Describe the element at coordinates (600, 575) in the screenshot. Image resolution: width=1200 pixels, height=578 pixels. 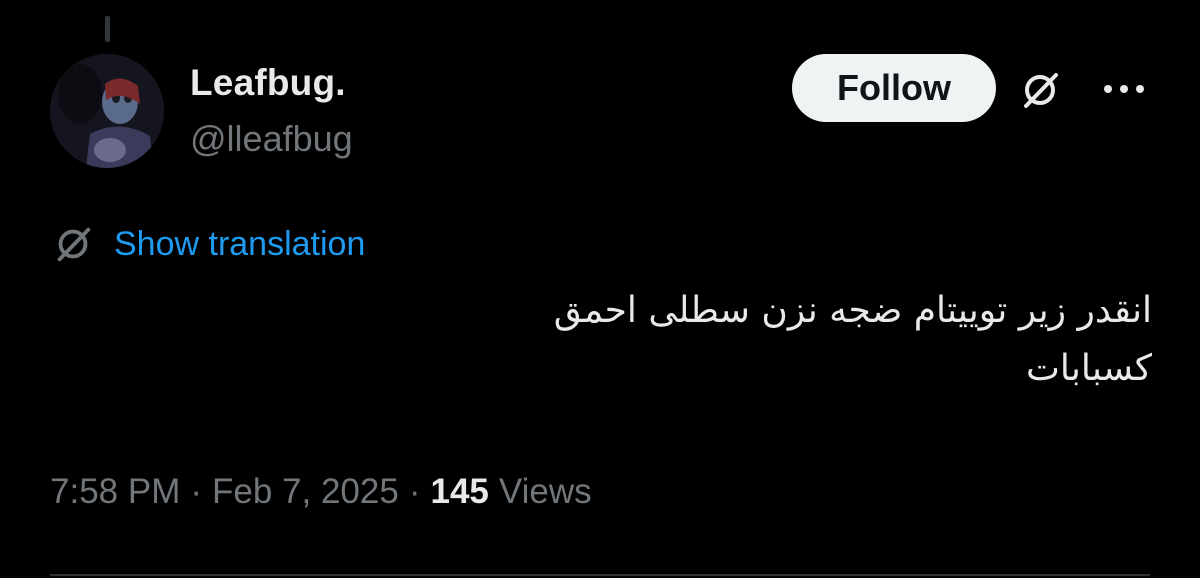
I see `divider` at that location.